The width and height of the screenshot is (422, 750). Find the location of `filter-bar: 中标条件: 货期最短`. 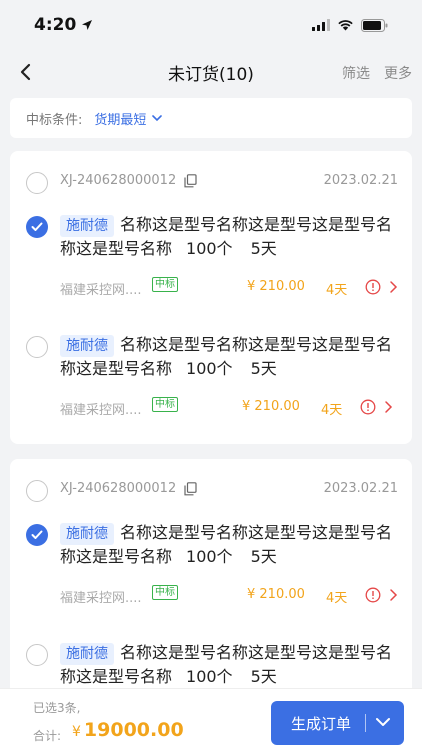

filter-bar: 中标条件: 货期最短 is located at coordinates (211, 118).